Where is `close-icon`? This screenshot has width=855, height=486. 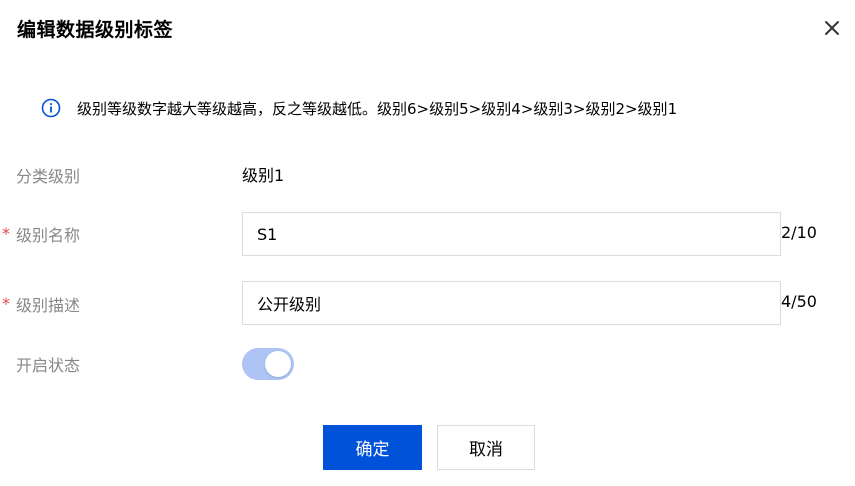
close-icon is located at coordinates (832, 28).